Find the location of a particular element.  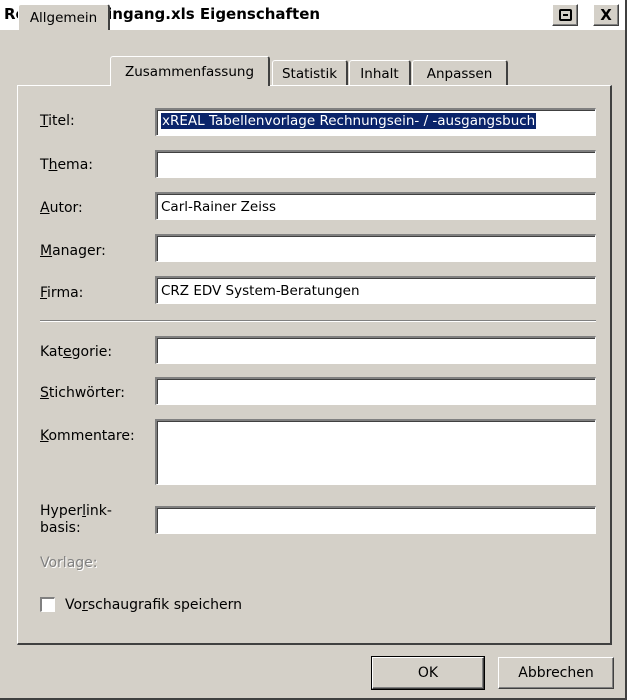

vorlage-label: Vorlage: is located at coordinates (69, 563).